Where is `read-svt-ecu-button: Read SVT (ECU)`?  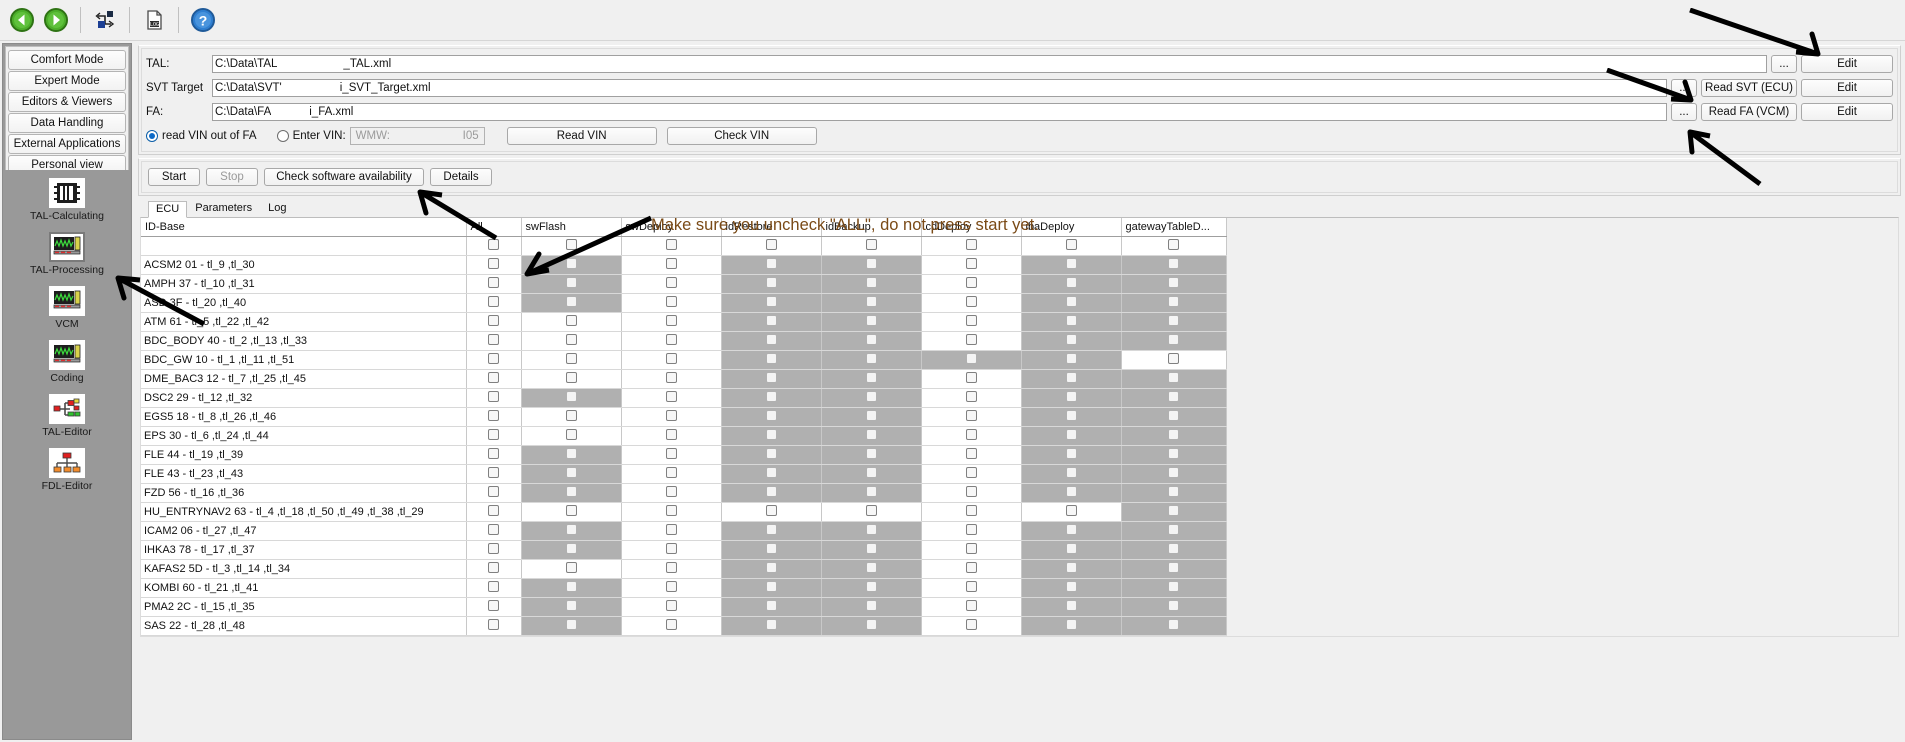
read-svt-ecu-button: Read SVT (ECU) is located at coordinates (1749, 88).